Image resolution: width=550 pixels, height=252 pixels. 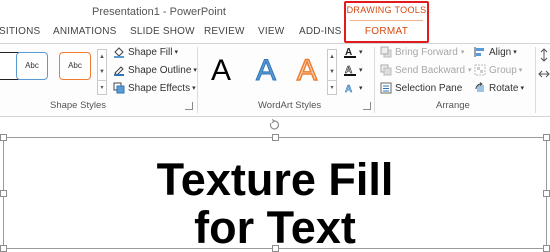 What do you see at coordinates (20, 31) in the screenshot?
I see `tab-transitions: SITIONS` at bounding box center [20, 31].